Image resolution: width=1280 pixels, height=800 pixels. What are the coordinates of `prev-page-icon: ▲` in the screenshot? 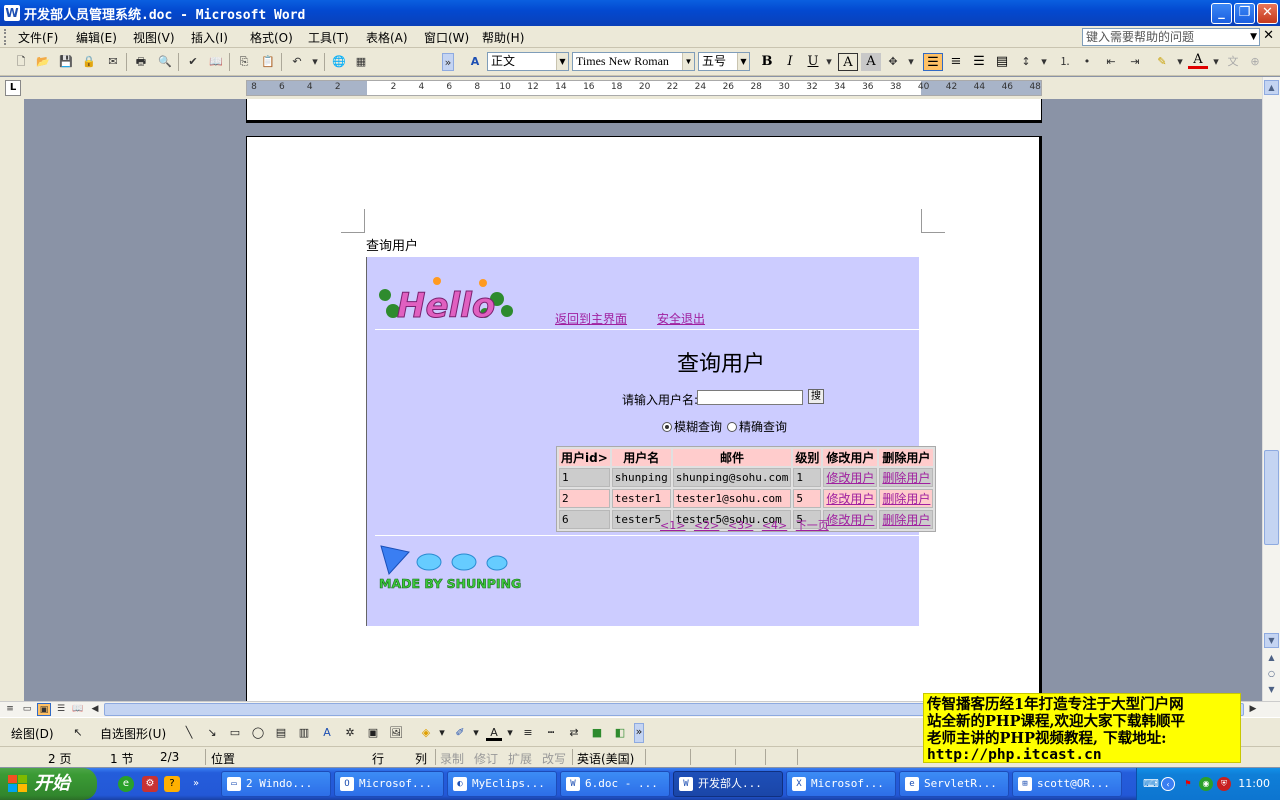 It's located at (1271, 658).